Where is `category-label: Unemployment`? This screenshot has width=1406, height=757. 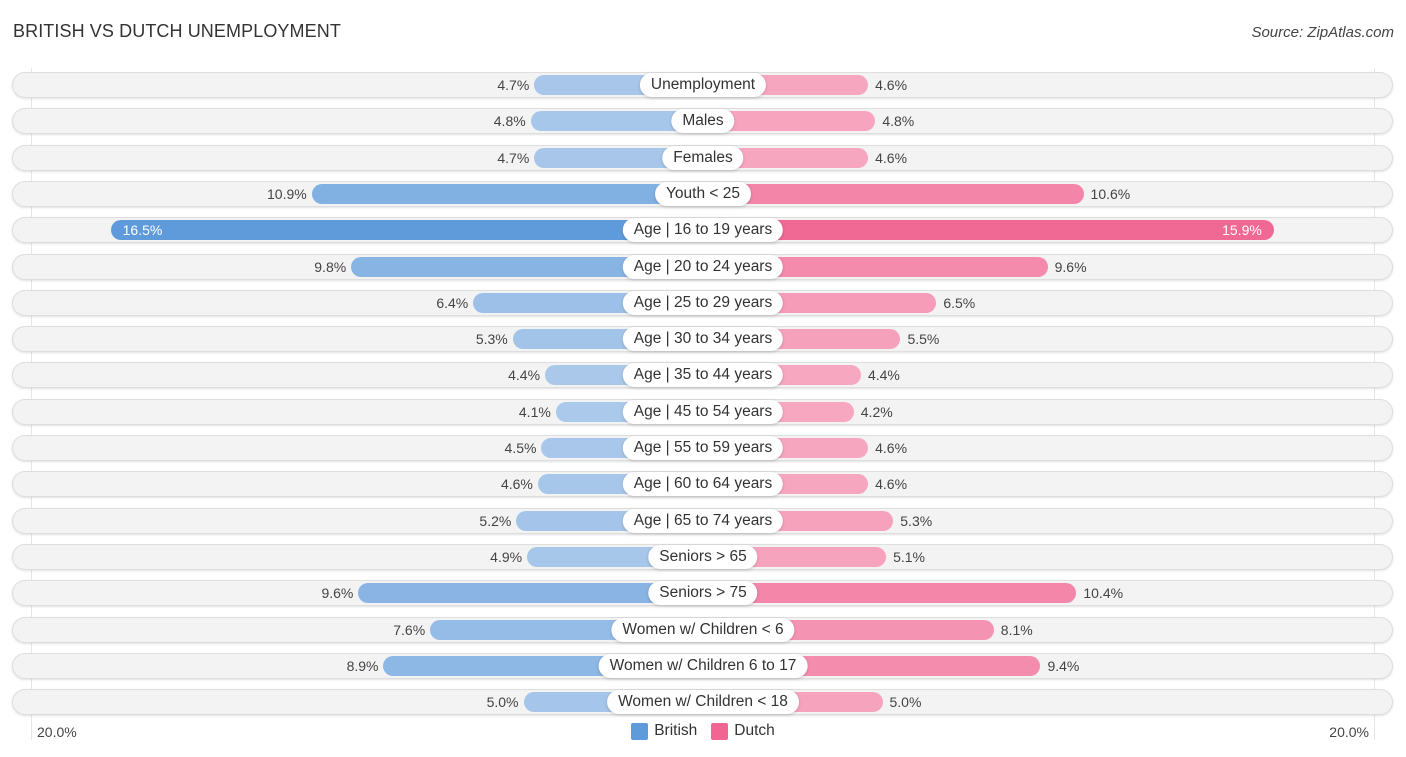
category-label: Unemployment is located at coordinates (703, 85).